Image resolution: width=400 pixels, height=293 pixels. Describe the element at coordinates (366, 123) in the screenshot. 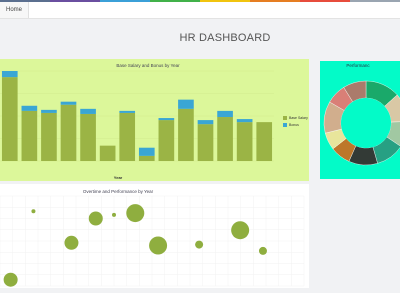

I see `donut-hole` at that location.